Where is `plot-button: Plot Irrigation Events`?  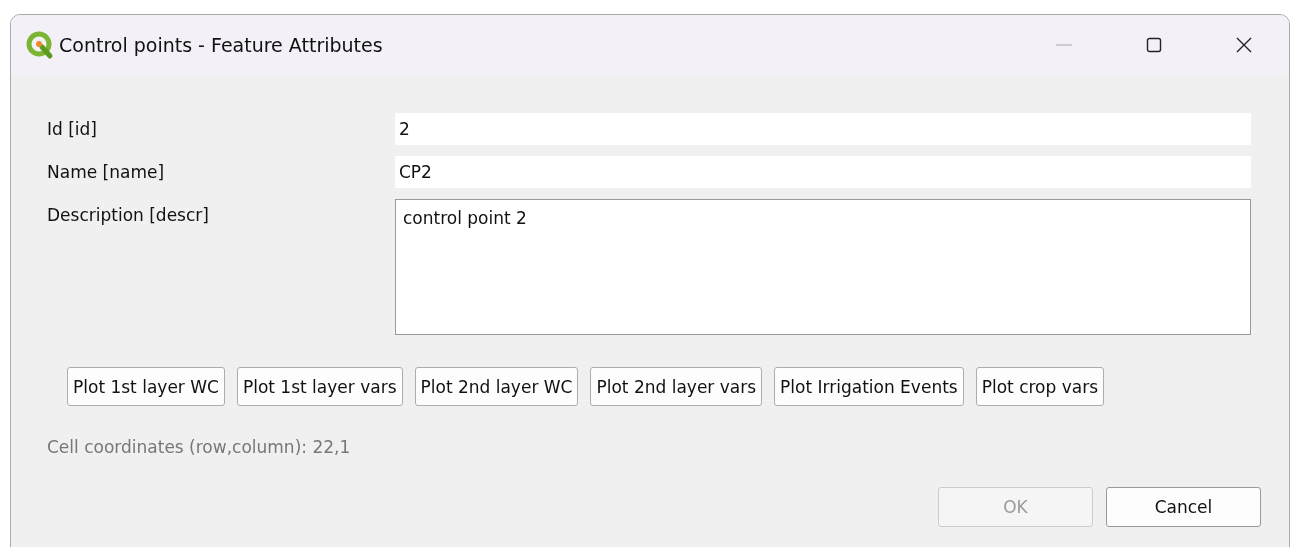
plot-button: Plot Irrigation Events is located at coordinates (869, 386).